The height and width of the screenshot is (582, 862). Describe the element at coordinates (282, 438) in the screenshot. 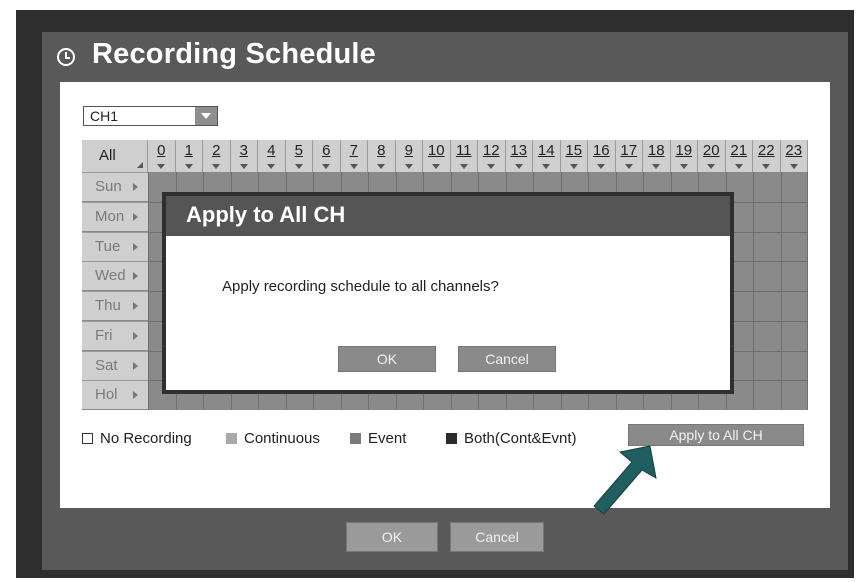

I see `legend-label-continuous: Continuous` at that location.